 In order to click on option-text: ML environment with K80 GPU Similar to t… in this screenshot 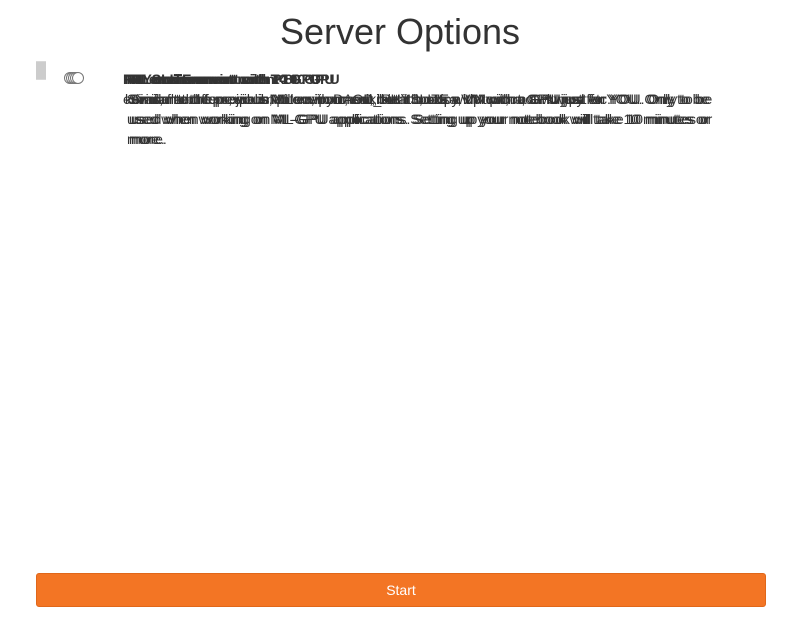, I will do `click(436, 109)`.